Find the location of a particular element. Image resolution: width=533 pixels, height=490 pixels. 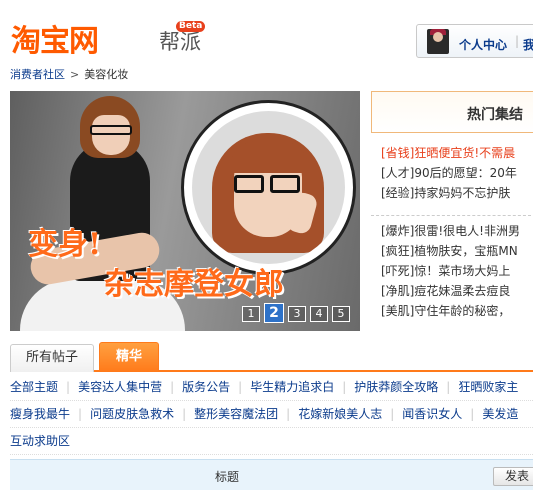

banner-page-3: 3 is located at coordinates (297, 314).